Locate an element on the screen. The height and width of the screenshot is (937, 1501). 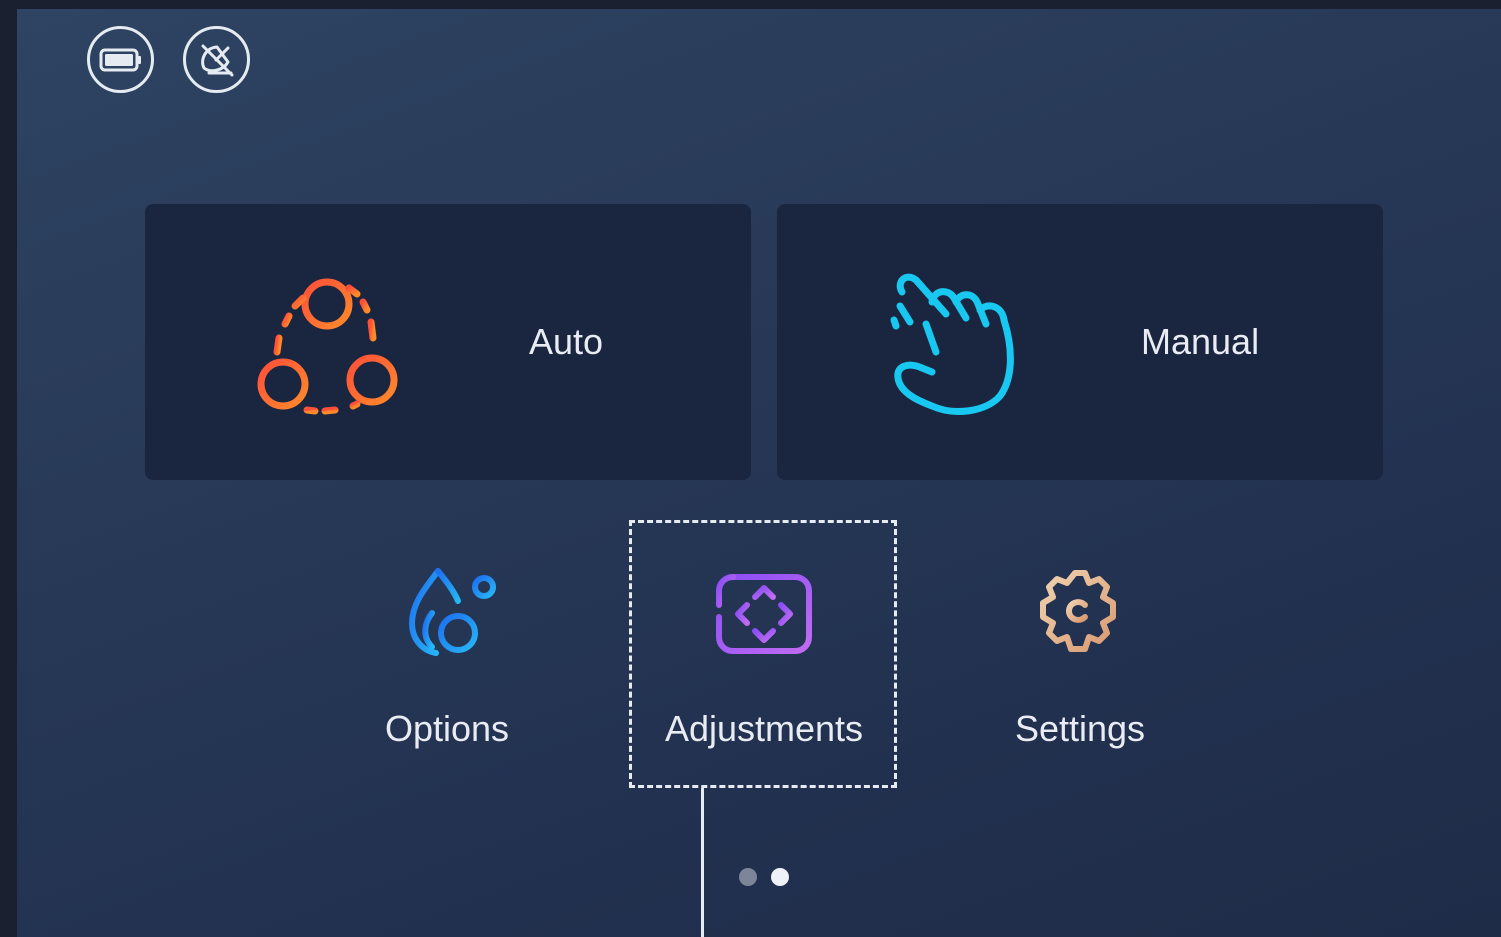
settings-label: Settings is located at coordinates (1080, 728).